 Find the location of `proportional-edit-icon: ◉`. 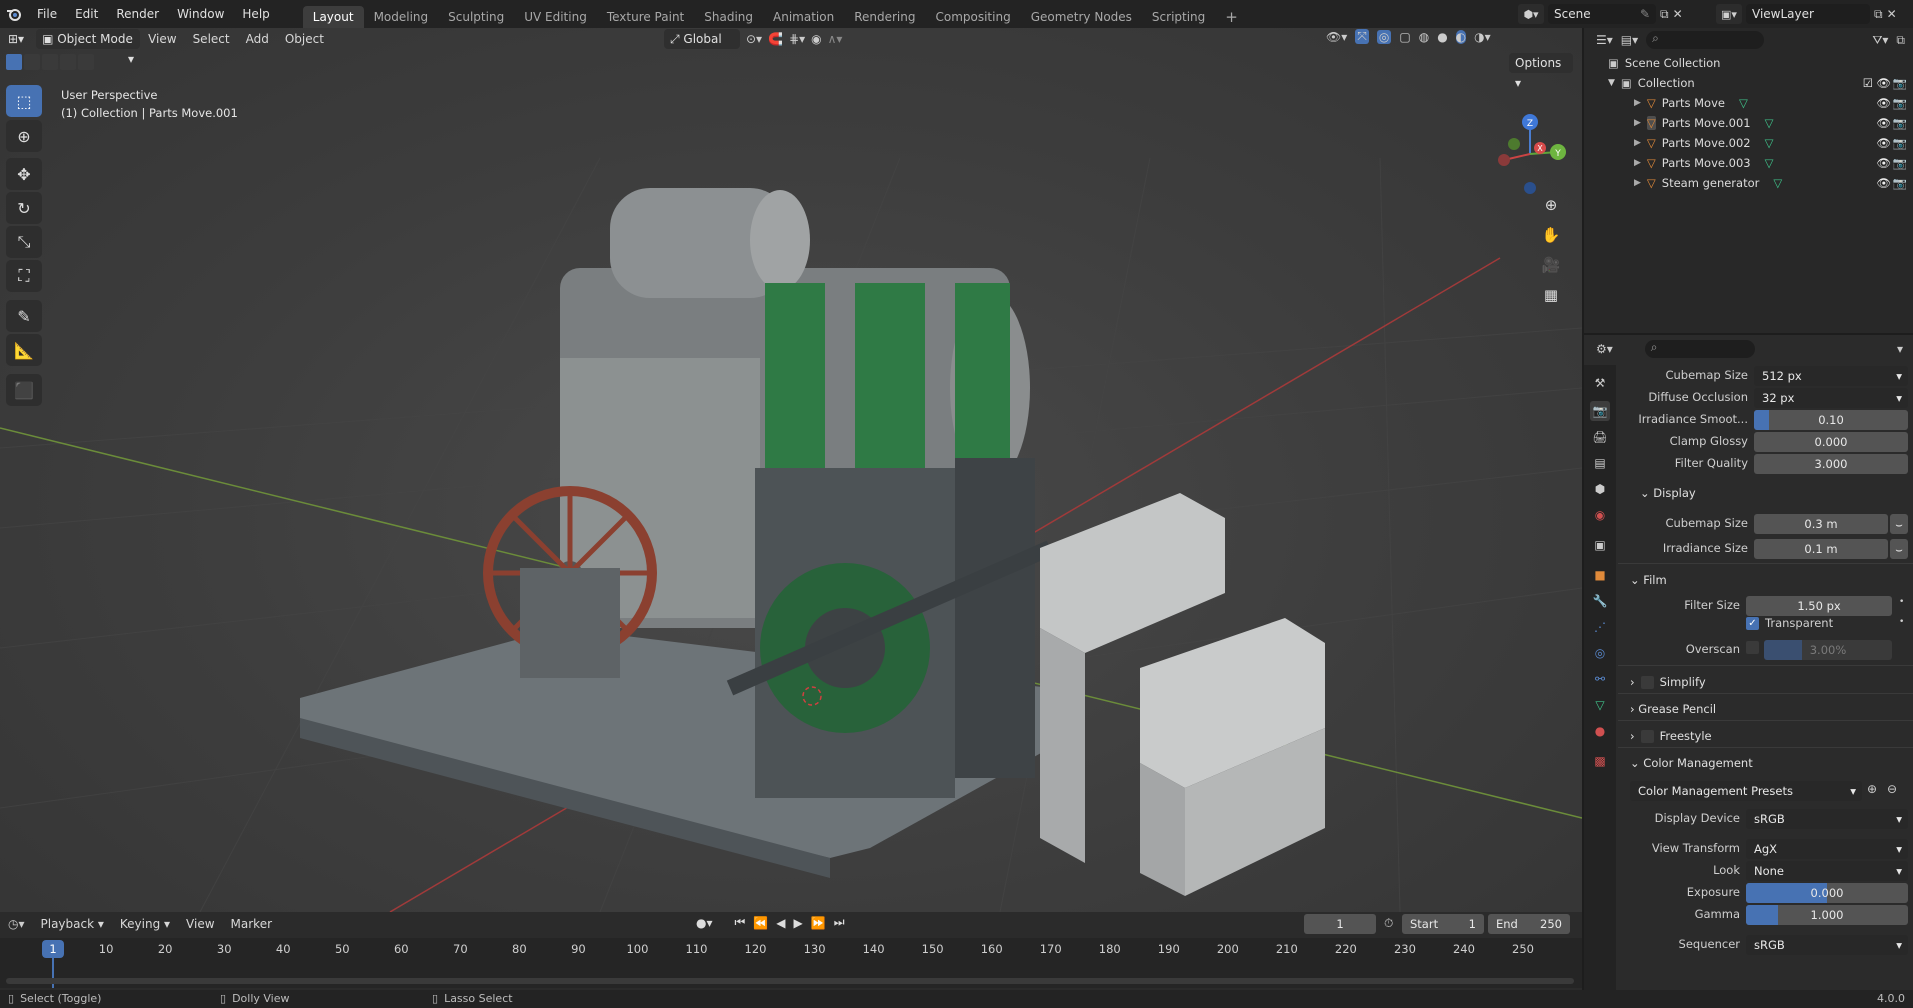

proportional-edit-icon: ◉ is located at coordinates (816, 39).